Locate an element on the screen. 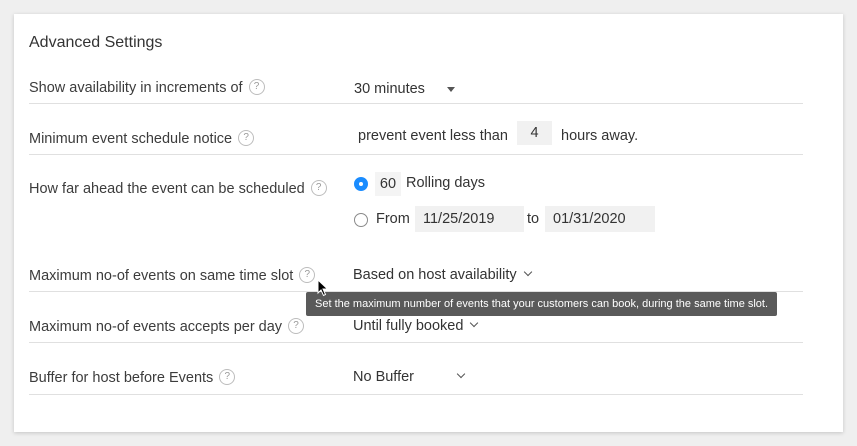 Image resolution: width=857 pixels, height=446 pixels. date-range-radio is located at coordinates (361, 220).